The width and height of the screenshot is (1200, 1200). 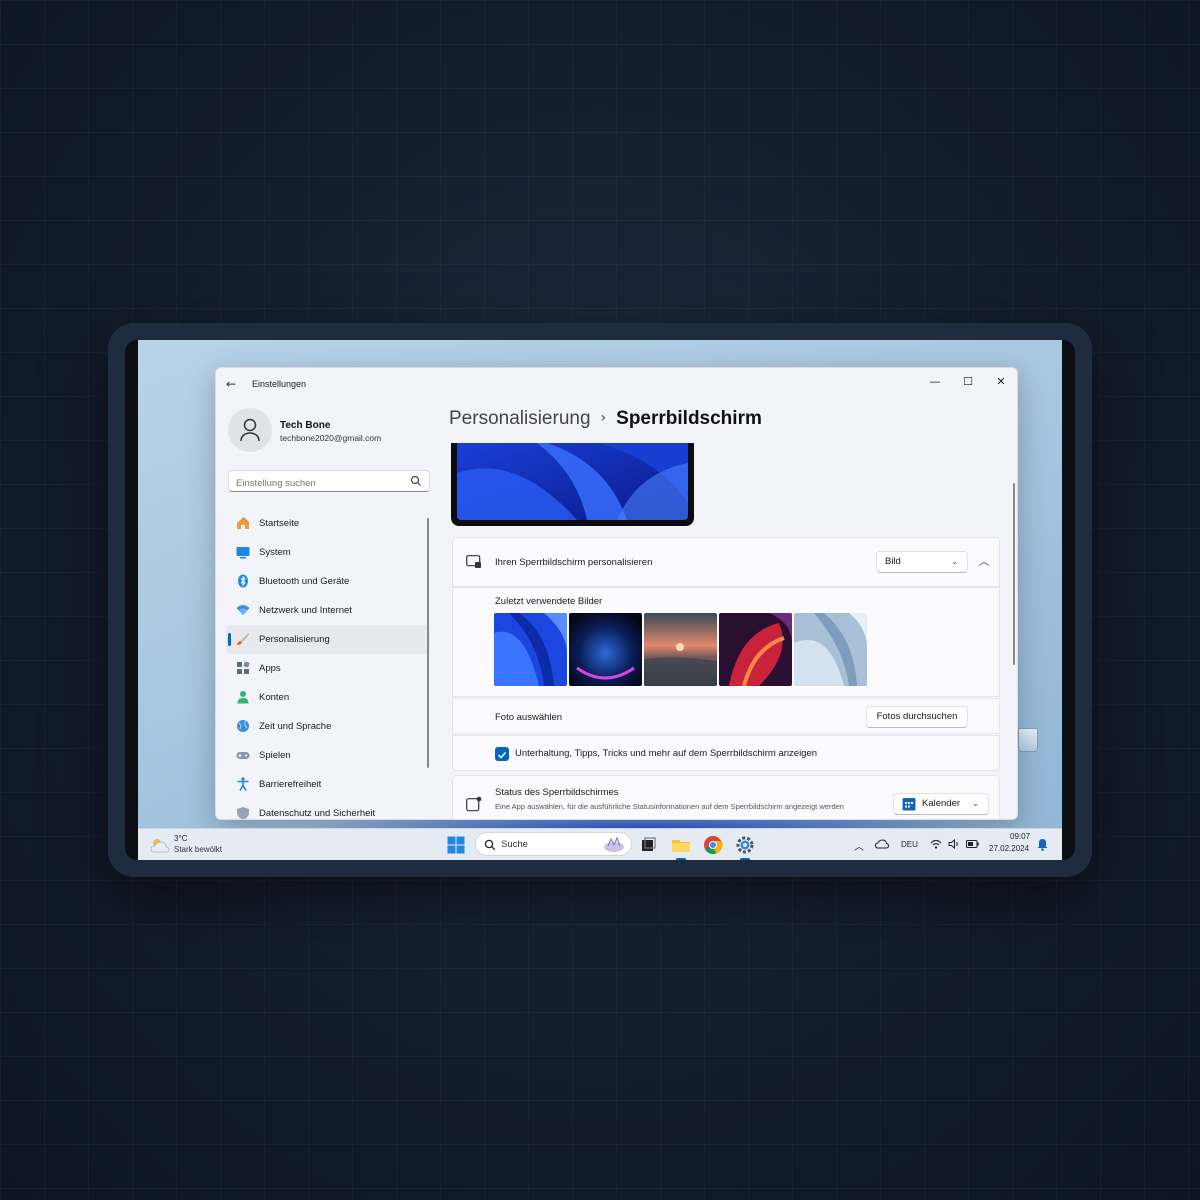 What do you see at coordinates (317, 813) in the screenshot?
I see `sidebar-item-label: Datenschutz und Sicherheit` at bounding box center [317, 813].